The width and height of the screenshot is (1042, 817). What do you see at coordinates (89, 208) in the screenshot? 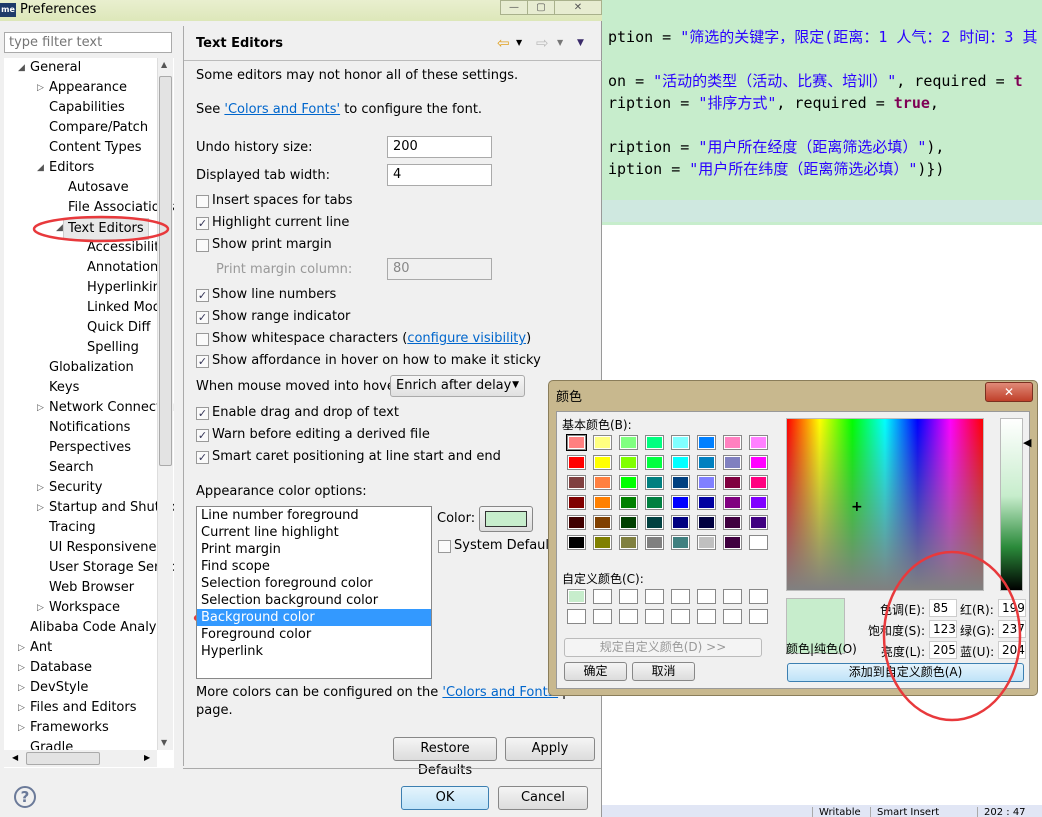
I see `tree-item: File Associations` at bounding box center [89, 208].